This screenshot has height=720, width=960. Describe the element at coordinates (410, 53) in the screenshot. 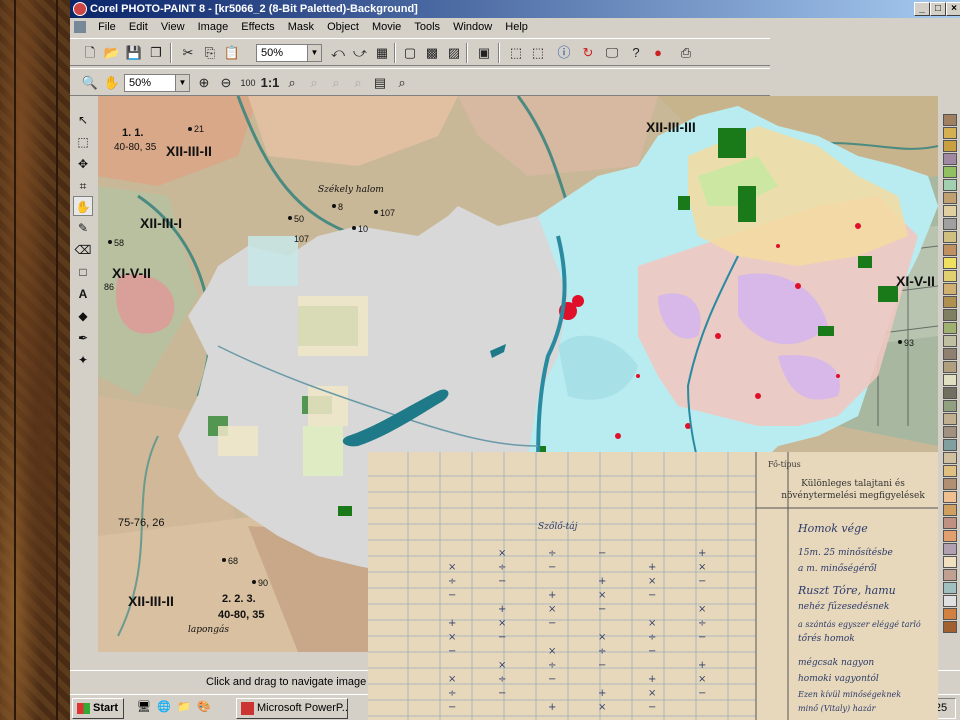

I see `frame-icon: ▢` at that location.